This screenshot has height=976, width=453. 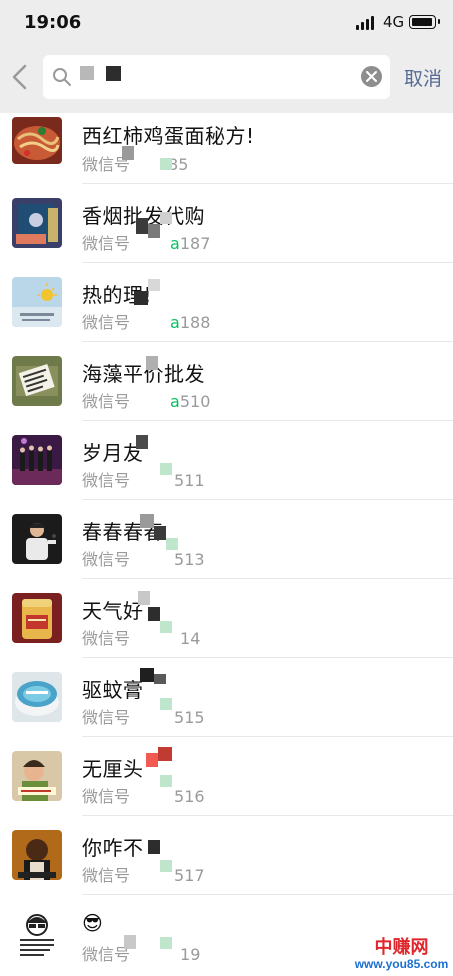 I want to click on wechat-id: 微信号 511, so click(x=143, y=480).